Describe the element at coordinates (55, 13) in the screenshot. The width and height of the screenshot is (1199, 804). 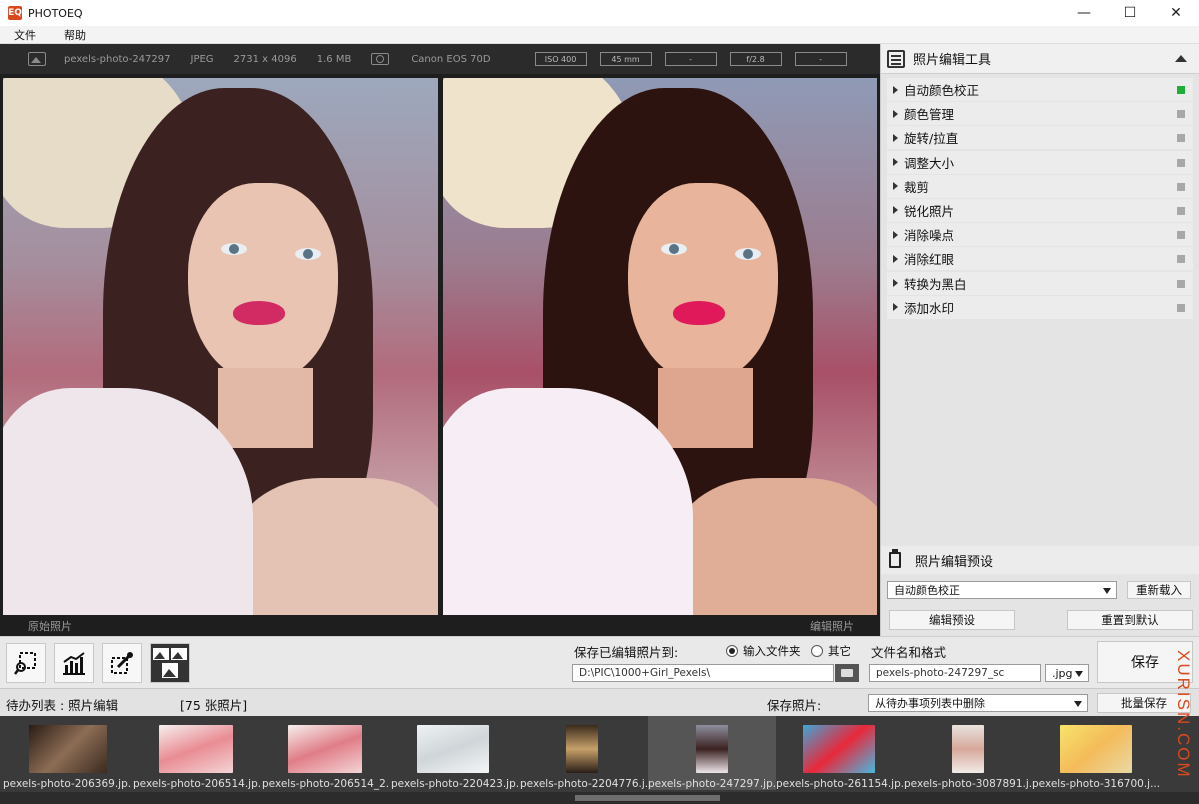
I see `app-title: PHOTOEQ` at that location.